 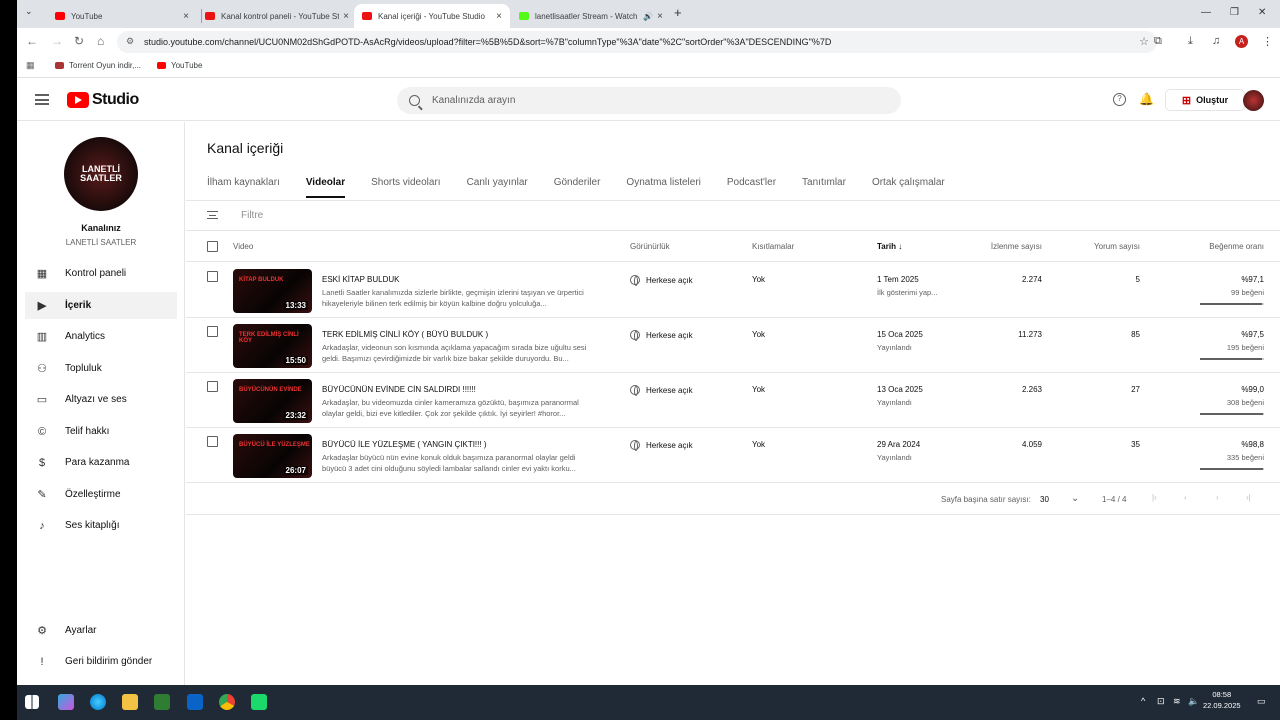 I want to click on sidebar-item-copyright: © Telif hakkı, so click(x=101, y=431).